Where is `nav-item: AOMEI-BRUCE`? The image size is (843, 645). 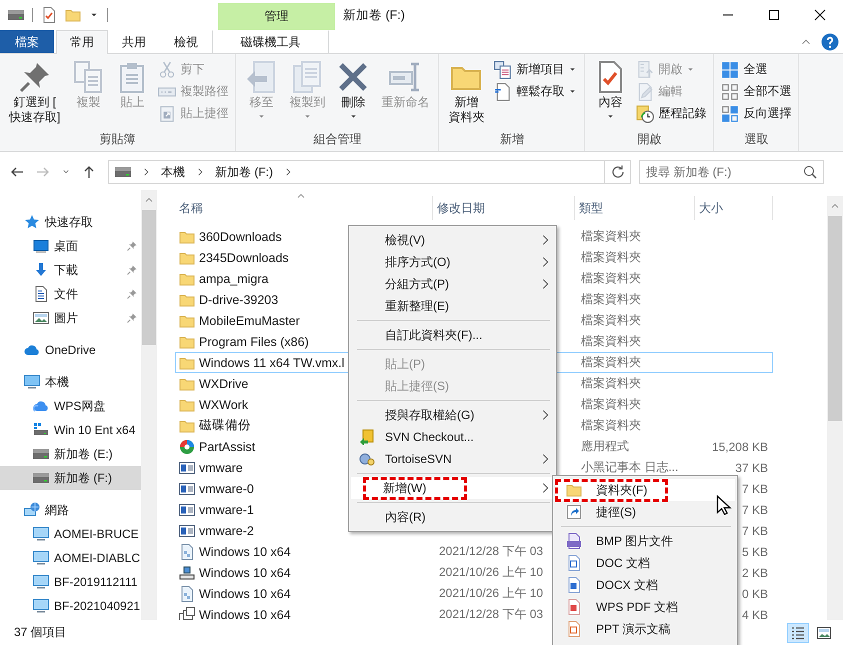
nav-item: AOMEI-BRUCE is located at coordinates (70, 534).